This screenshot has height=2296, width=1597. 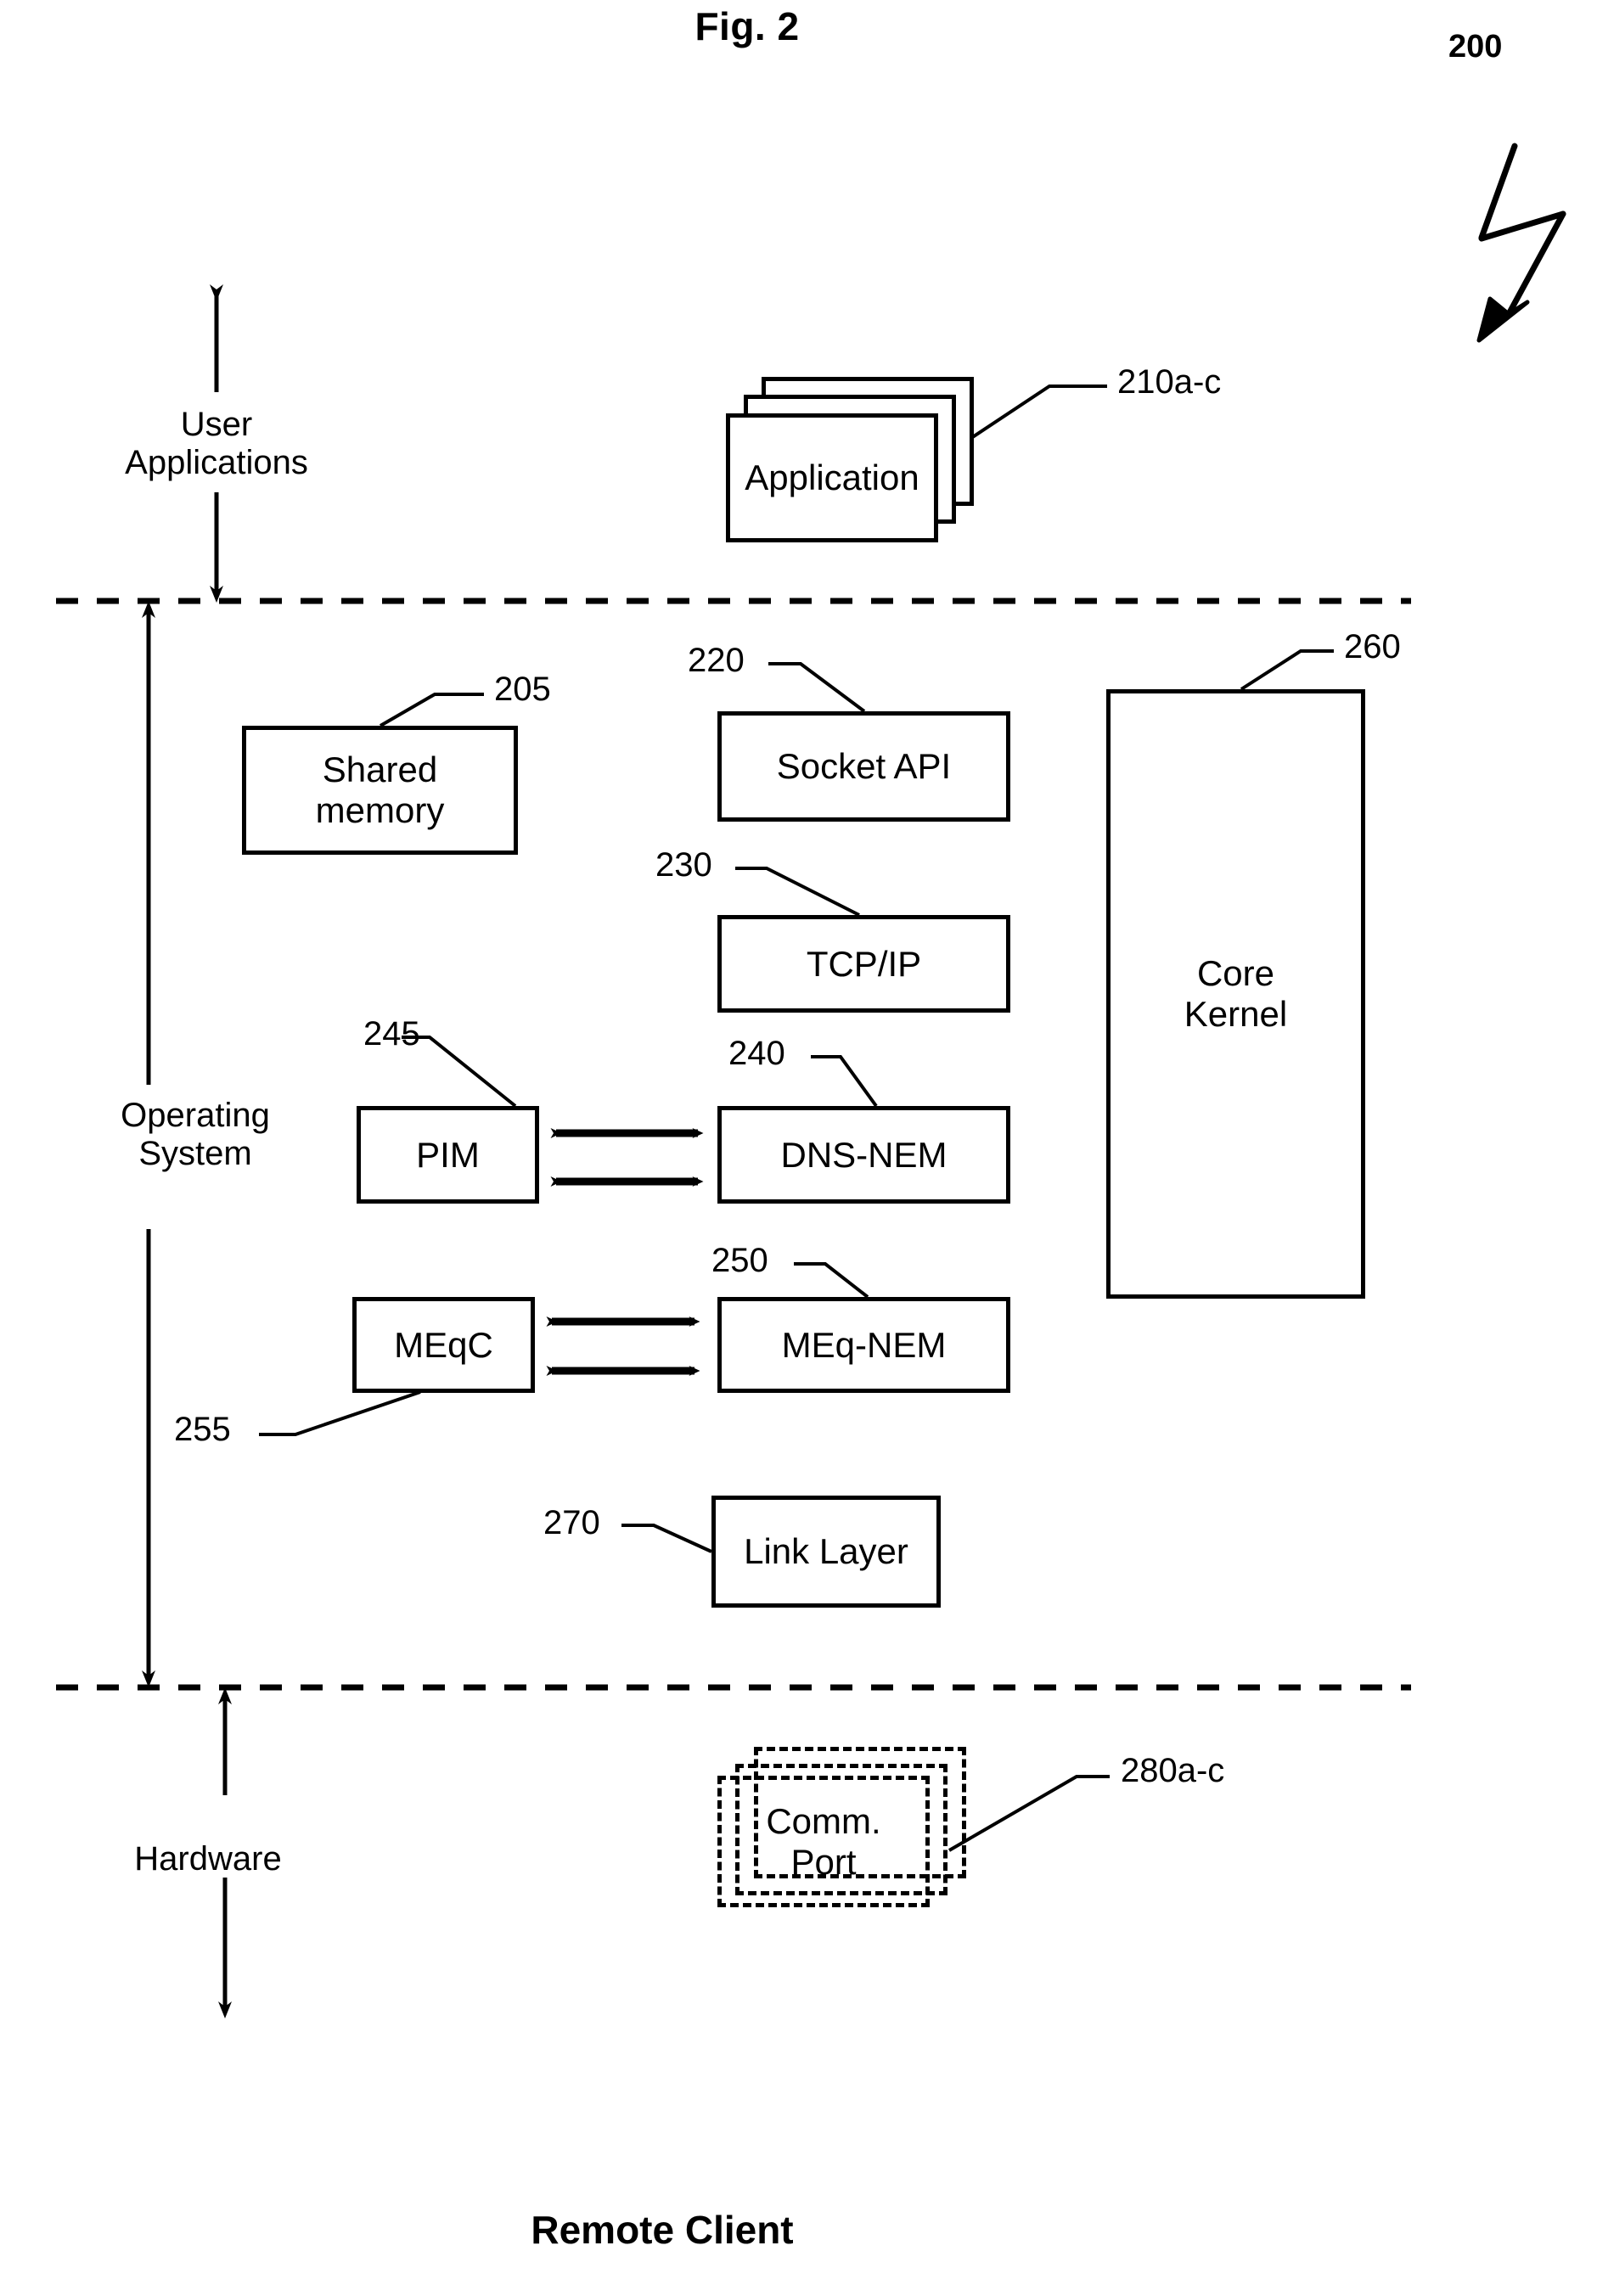 I want to click on tcp-ip-box: TCP/IP, so click(x=864, y=964).